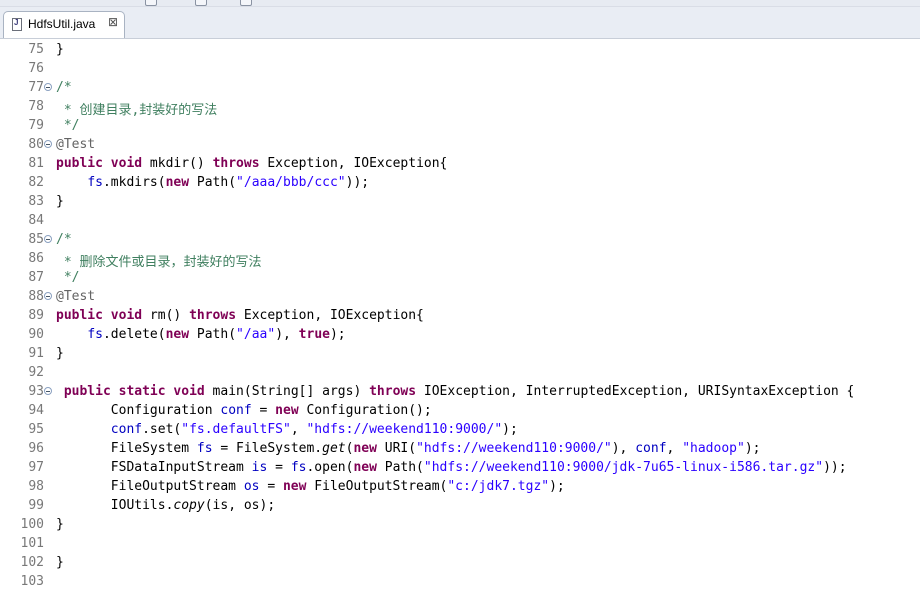 The width and height of the screenshot is (920, 592). What do you see at coordinates (134, 334) in the screenshot?
I see `code-text: .delete(` at bounding box center [134, 334].